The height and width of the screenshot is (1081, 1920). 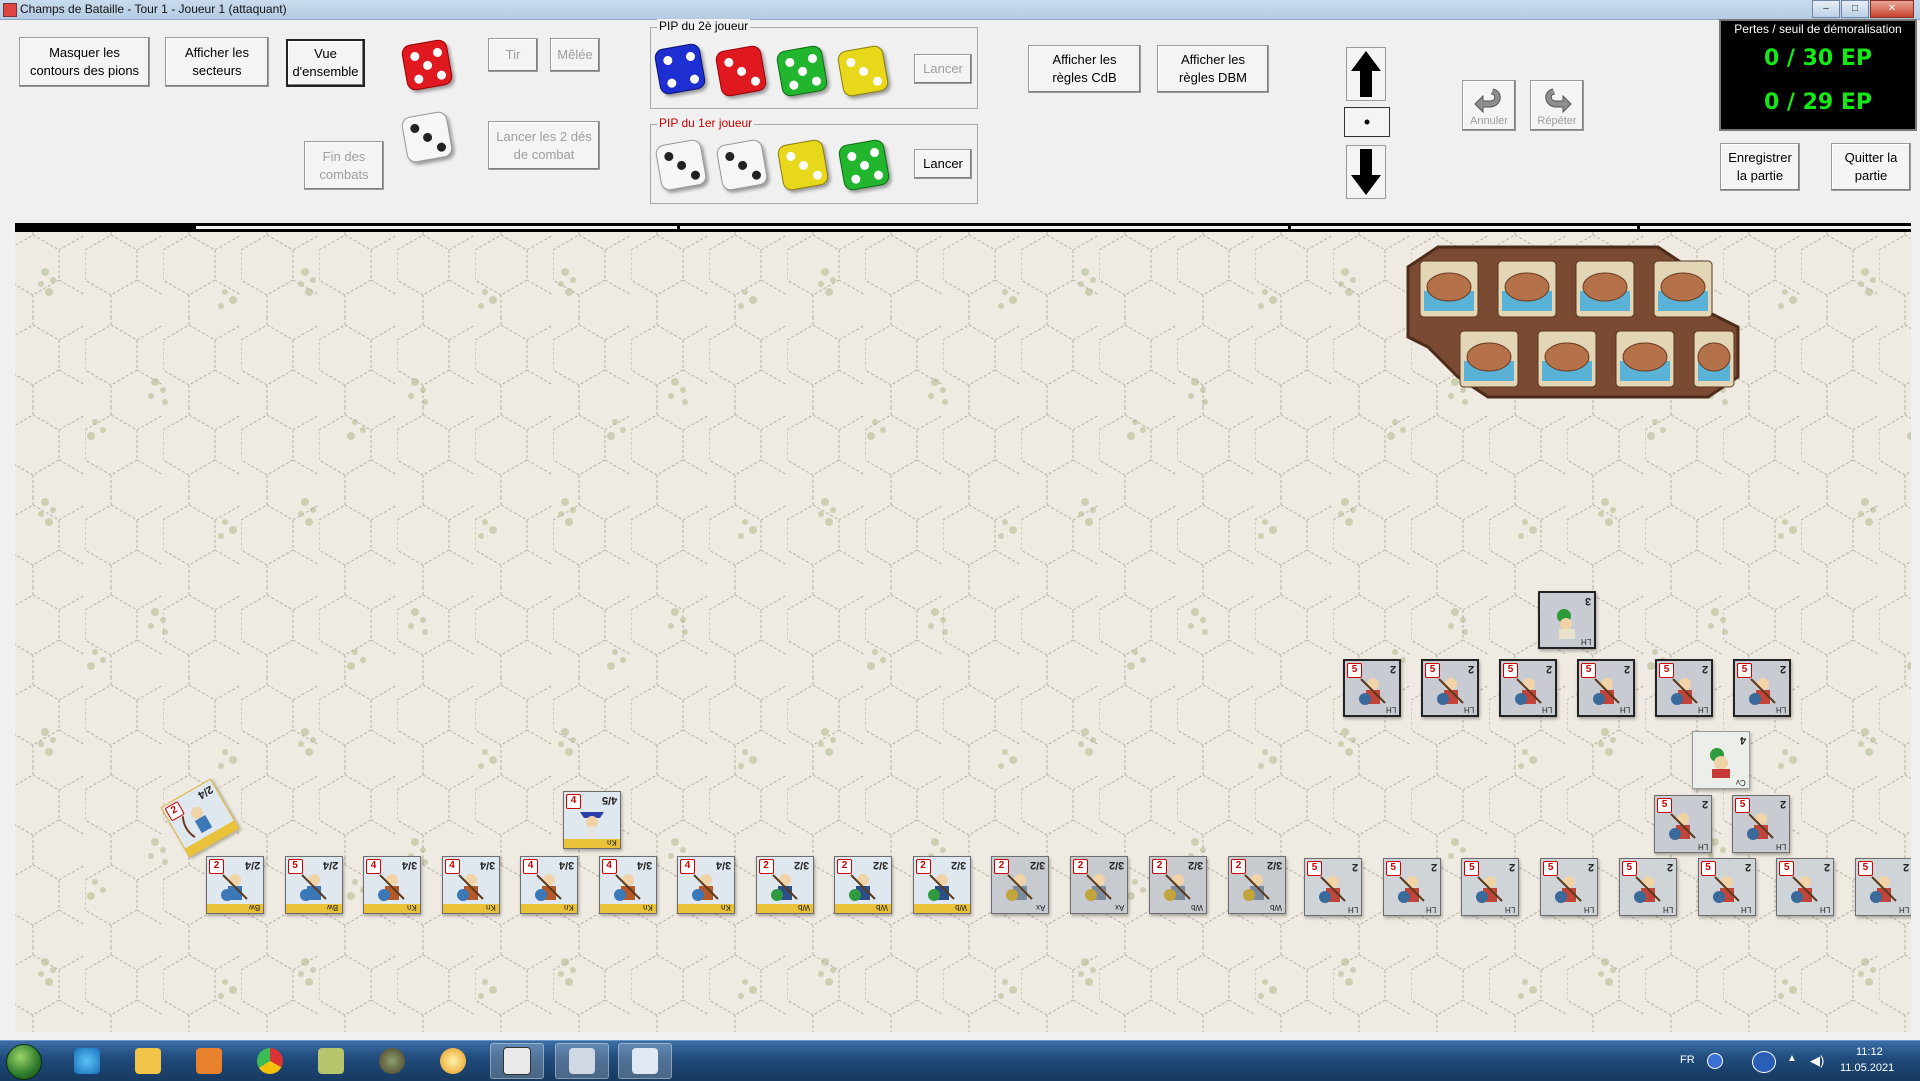 What do you see at coordinates (1213, 69) in the screenshot?
I see `rules-dbm-button: Afficher les règles DBM` at bounding box center [1213, 69].